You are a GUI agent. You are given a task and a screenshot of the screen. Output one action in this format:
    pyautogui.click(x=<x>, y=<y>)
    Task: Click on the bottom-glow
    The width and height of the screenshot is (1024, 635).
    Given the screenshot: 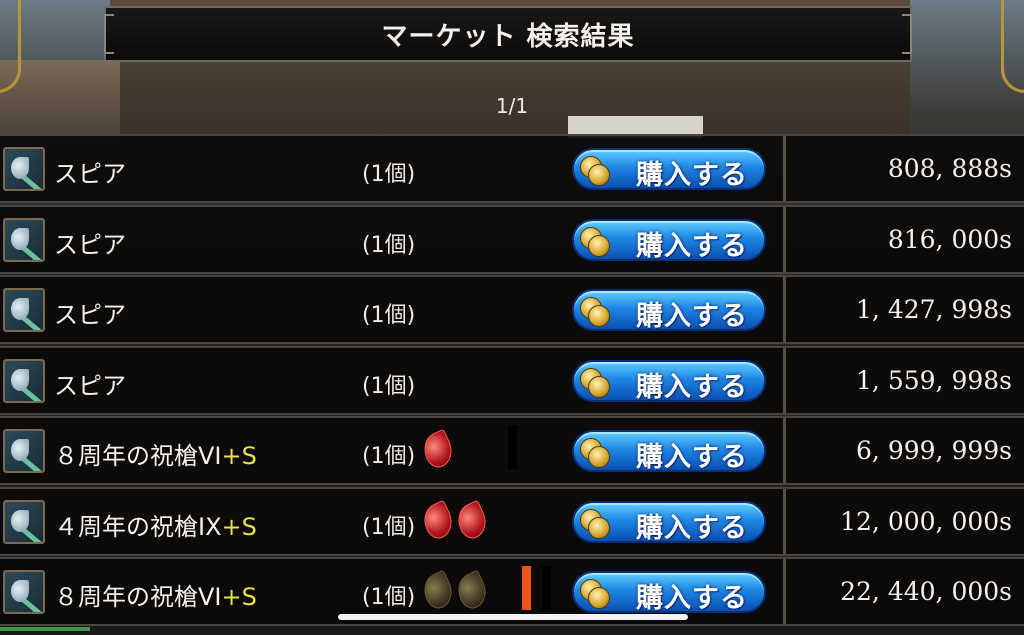 What is the action you would take?
    pyautogui.click(x=45, y=629)
    